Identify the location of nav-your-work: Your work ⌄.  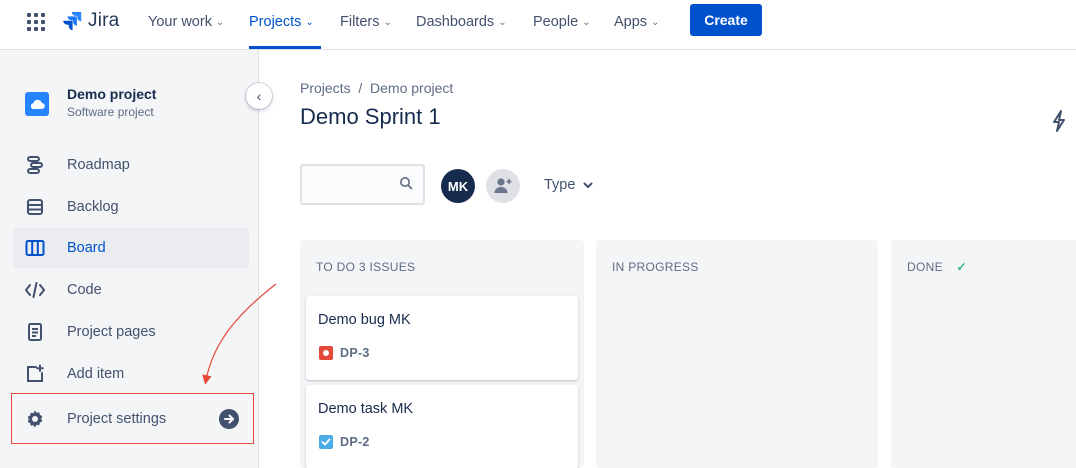
(186, 22).